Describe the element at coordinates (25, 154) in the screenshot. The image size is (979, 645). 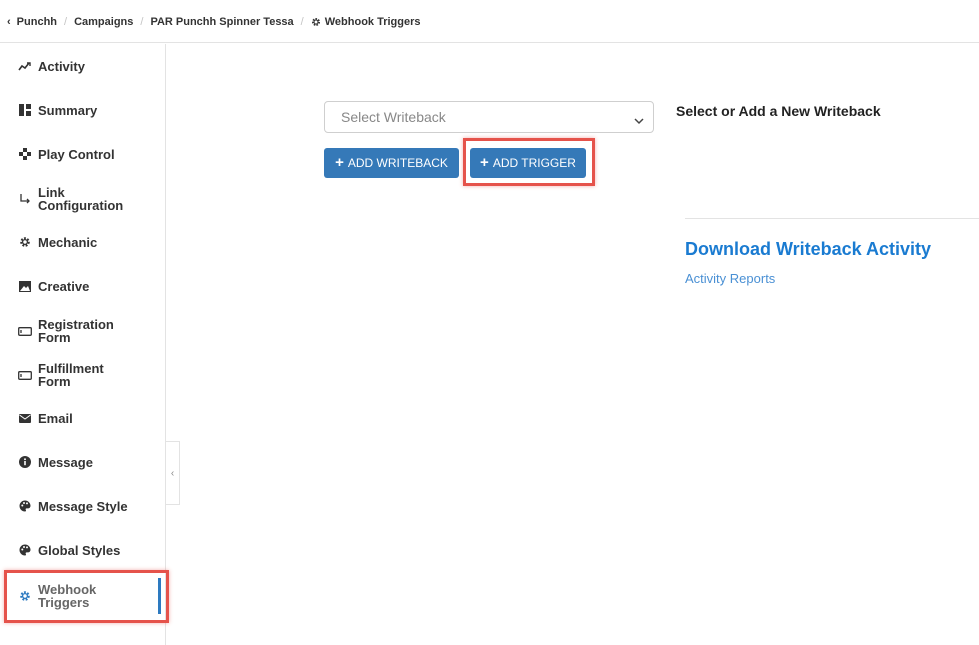
I see `play-control-icon` at that location.